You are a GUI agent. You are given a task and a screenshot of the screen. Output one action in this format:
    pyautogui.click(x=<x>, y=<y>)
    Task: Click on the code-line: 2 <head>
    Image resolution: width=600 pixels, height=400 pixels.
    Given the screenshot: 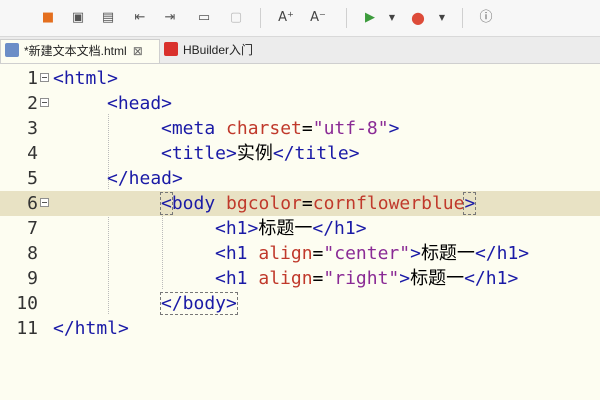 What is the action you would take?
    pyautogui.click(x=300, y=103)
    